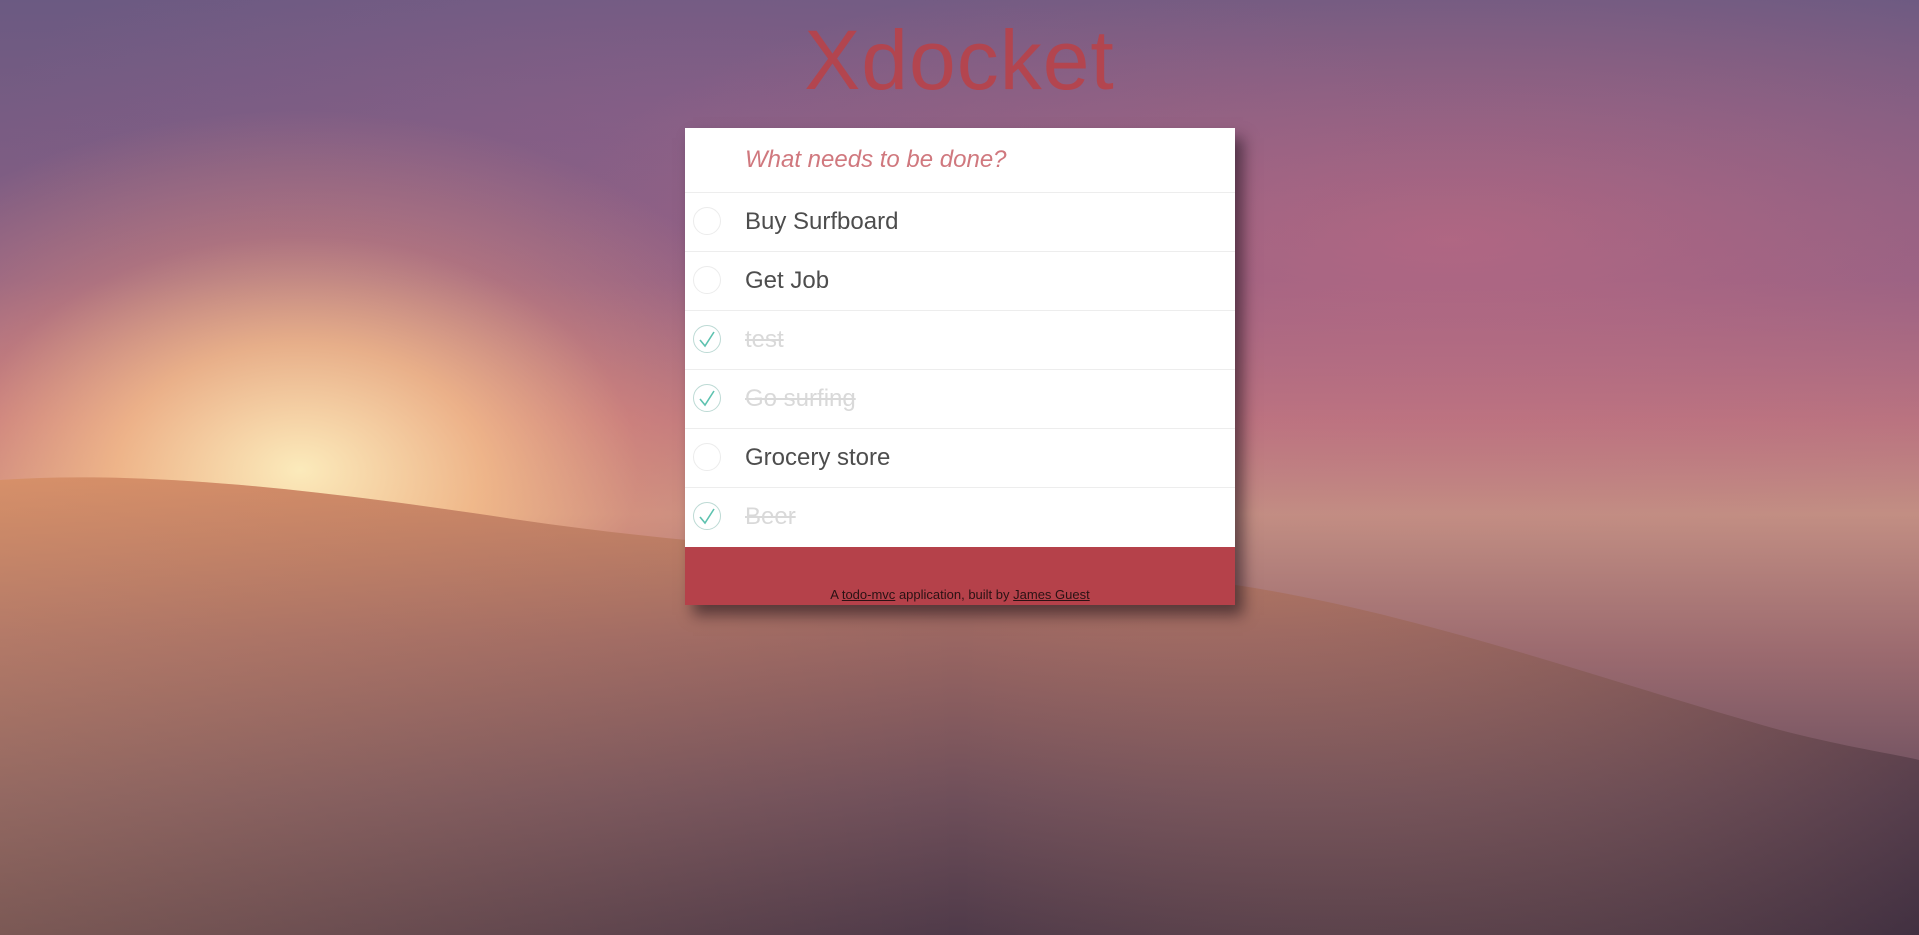  What do you see at coordinates (960, 340) in the screenshot?
I see `todo-item: test` at bounding box center [960, 340].